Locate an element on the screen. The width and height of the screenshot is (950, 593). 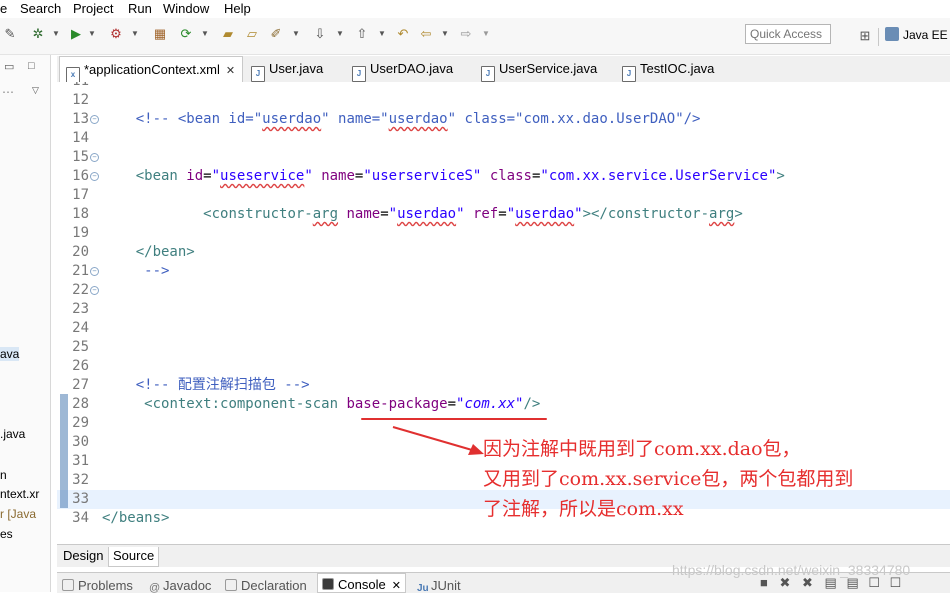
next-annotation-icon: ⇩ is located at coordinates (320, 34).